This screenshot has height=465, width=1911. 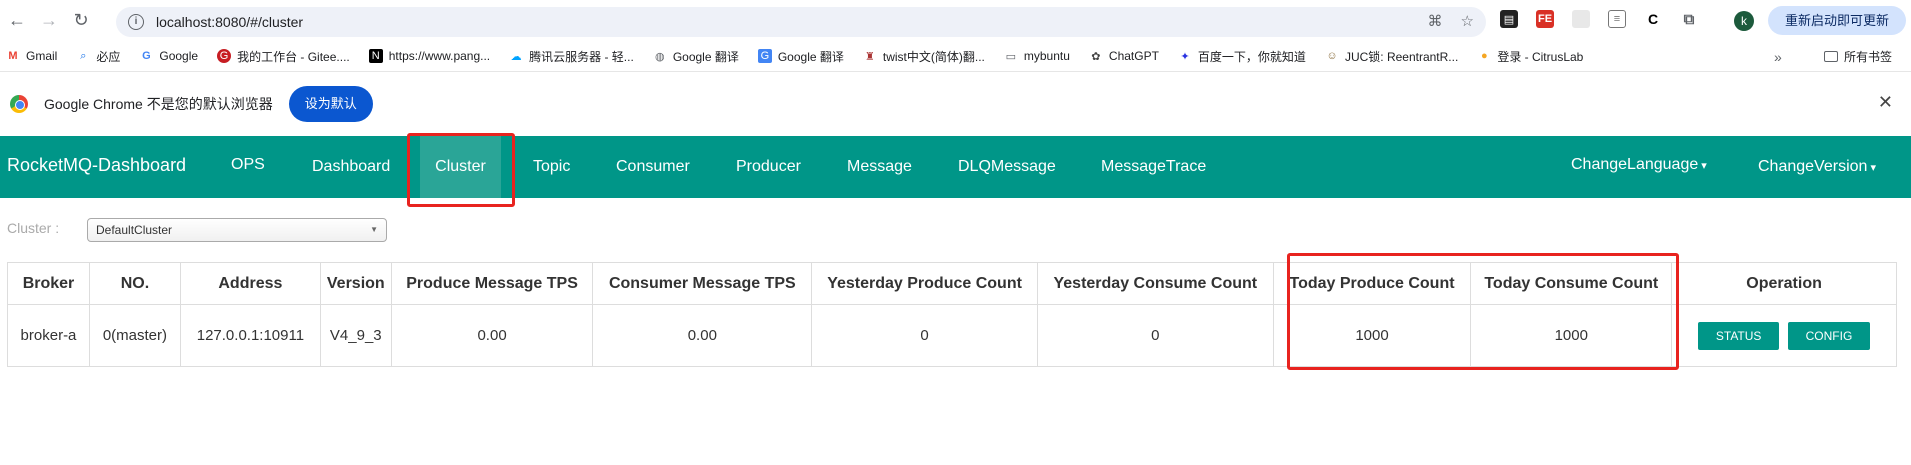 What do you see at coordinates (250, 335) in the screenshot?
I see `address-cell: 127.0.0.1:10911` at bounding box center [250, 335].